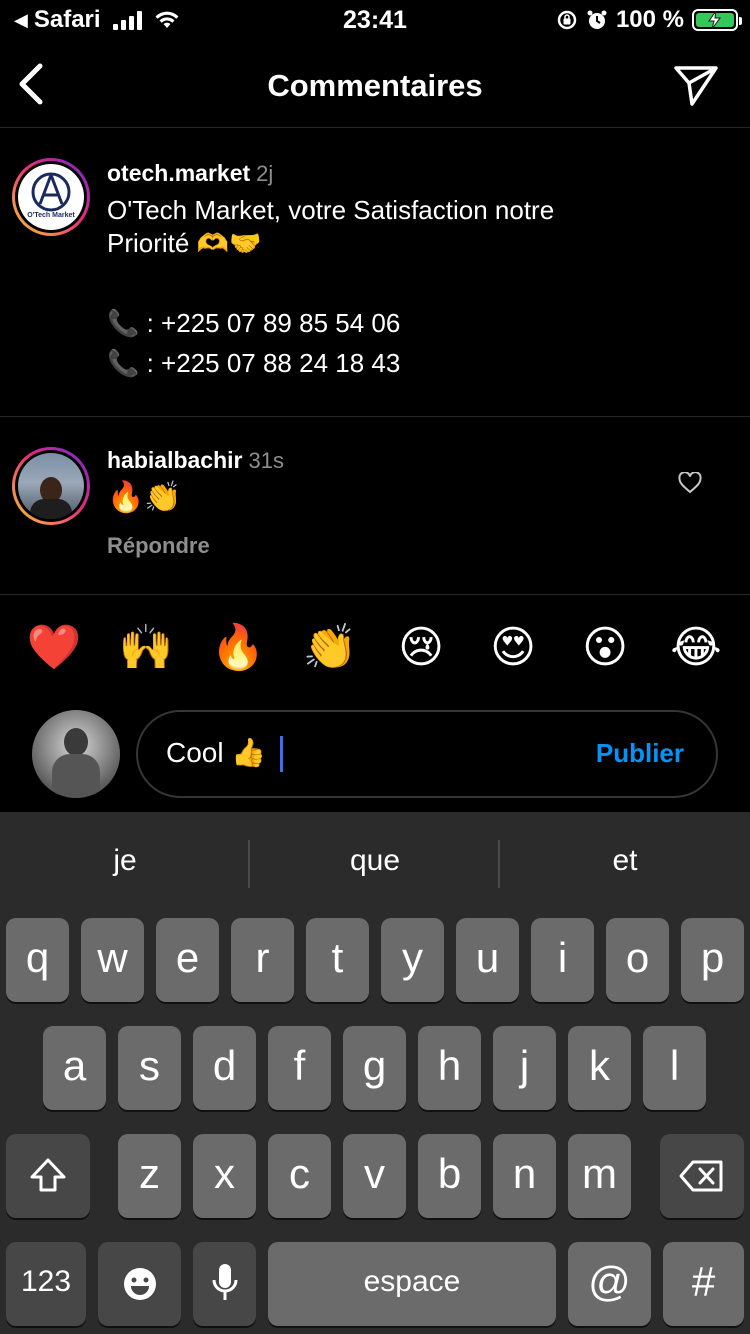 The image size is (750, 1334). I want to click on at-key: @, so click(609, 1284).